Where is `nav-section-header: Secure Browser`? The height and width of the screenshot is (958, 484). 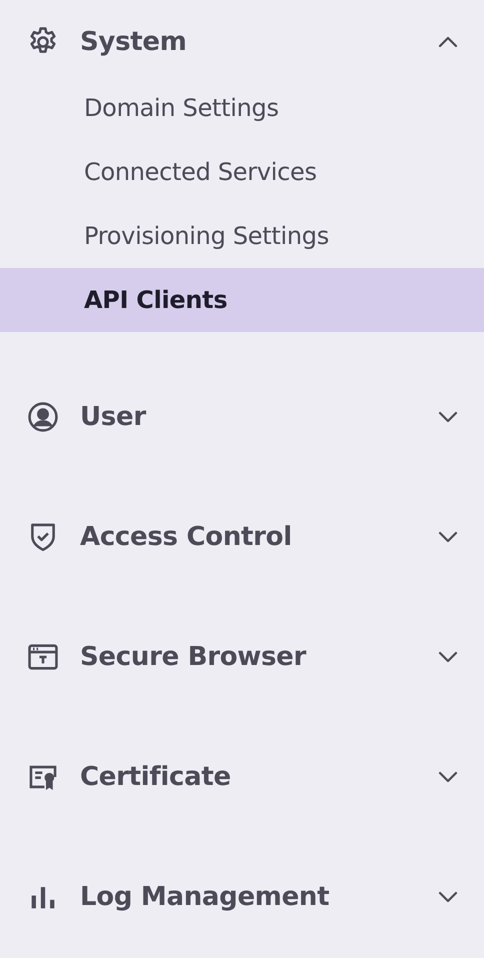 nav-section-header: Secure Browser is located at coordinates (242, 657).